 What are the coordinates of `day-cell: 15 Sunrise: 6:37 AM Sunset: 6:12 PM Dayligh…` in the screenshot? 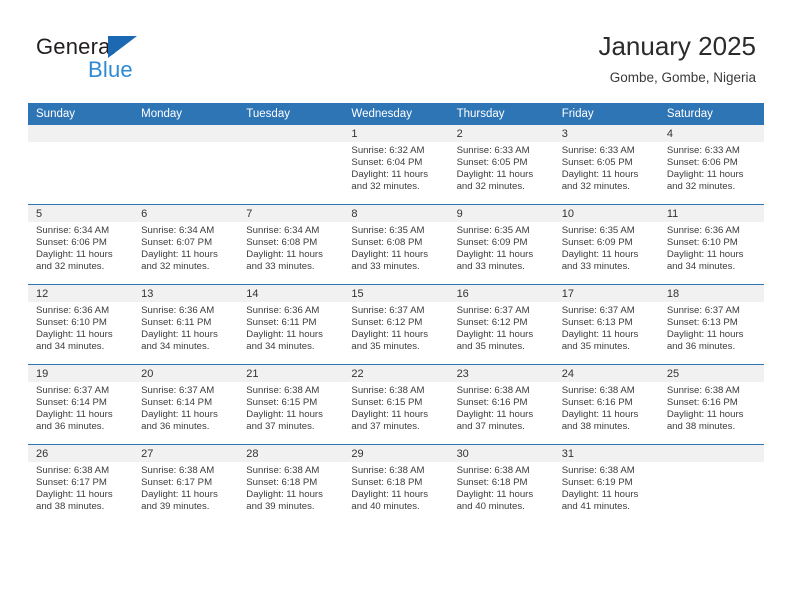 It's located at (396, 324).